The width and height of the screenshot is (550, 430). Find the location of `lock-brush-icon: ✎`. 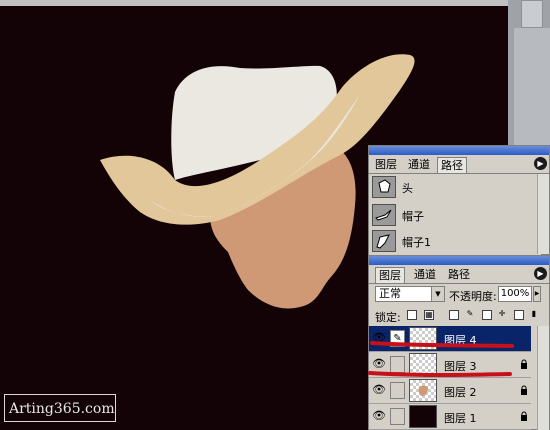

lock-brush-icon: ✎ is located at coordinates (470, 315).